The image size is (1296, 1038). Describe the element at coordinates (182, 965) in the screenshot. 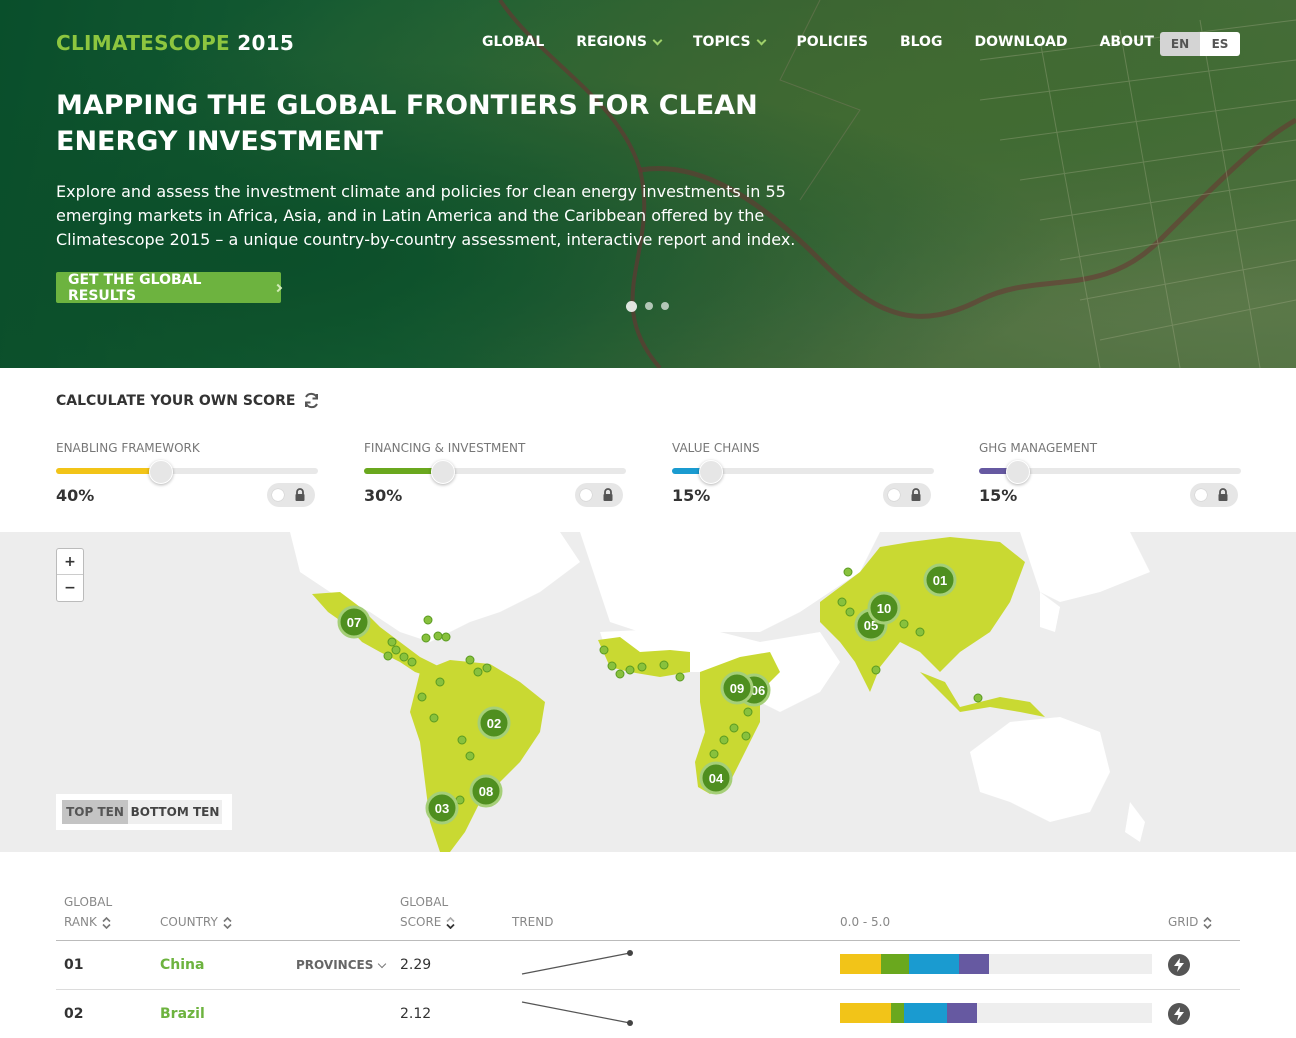

I see `row-country-link: China` at that location.